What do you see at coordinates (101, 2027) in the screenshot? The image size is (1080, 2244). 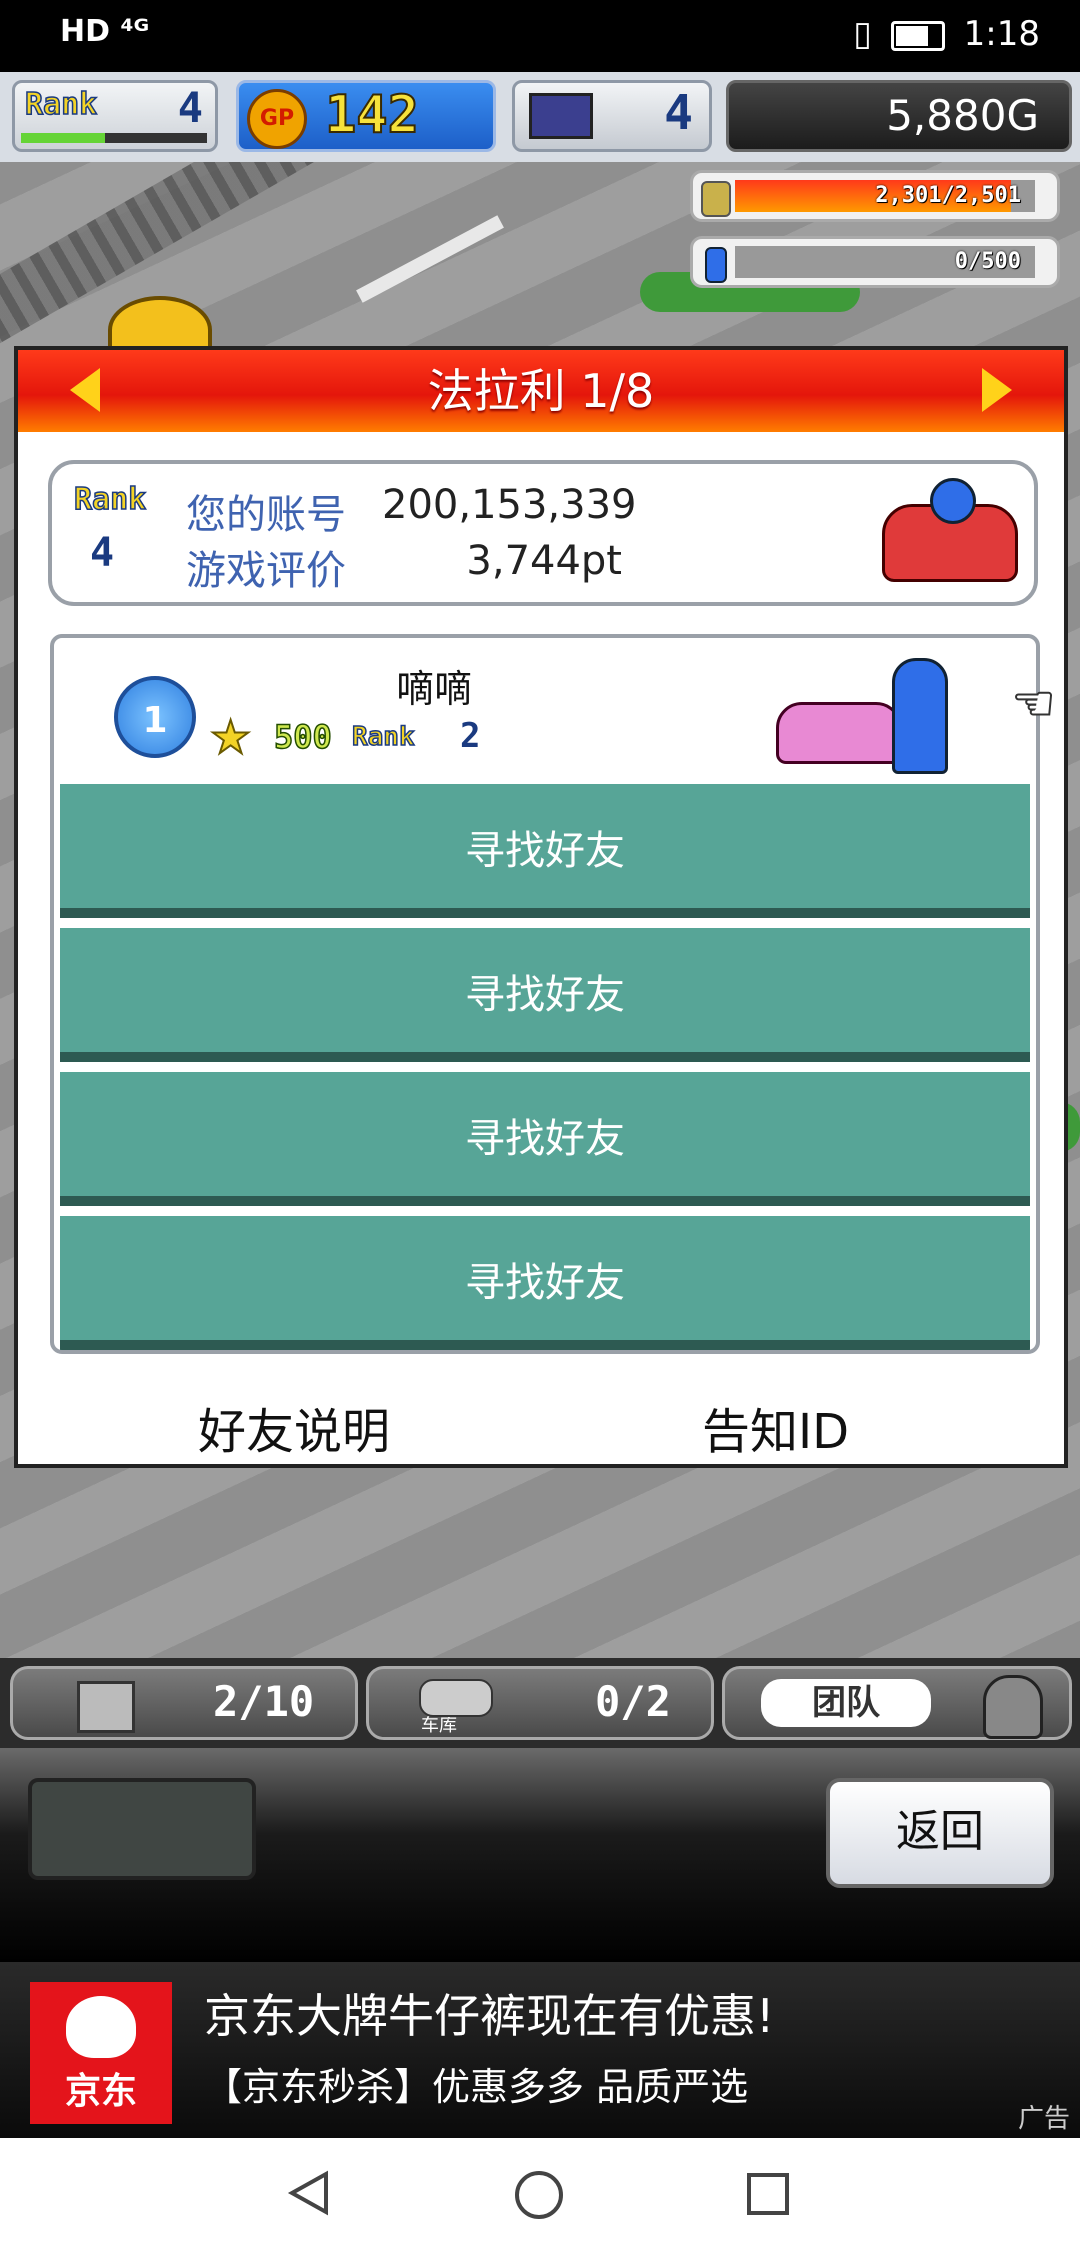 I see `jd-dog-icon` at bounding box center [101, 2027].